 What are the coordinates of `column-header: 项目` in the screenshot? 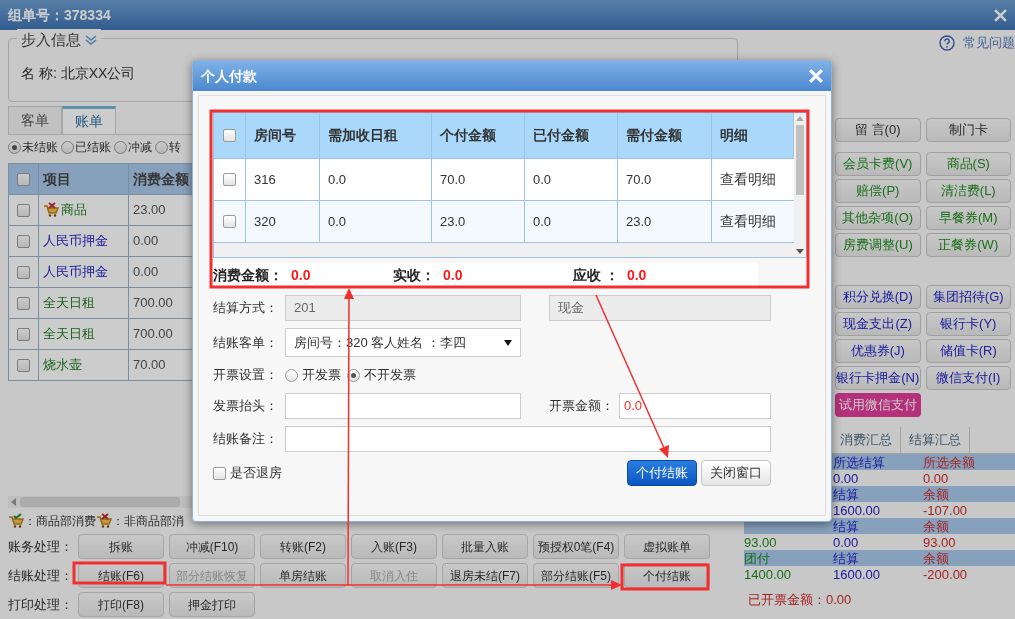 It's located at (57, 179).